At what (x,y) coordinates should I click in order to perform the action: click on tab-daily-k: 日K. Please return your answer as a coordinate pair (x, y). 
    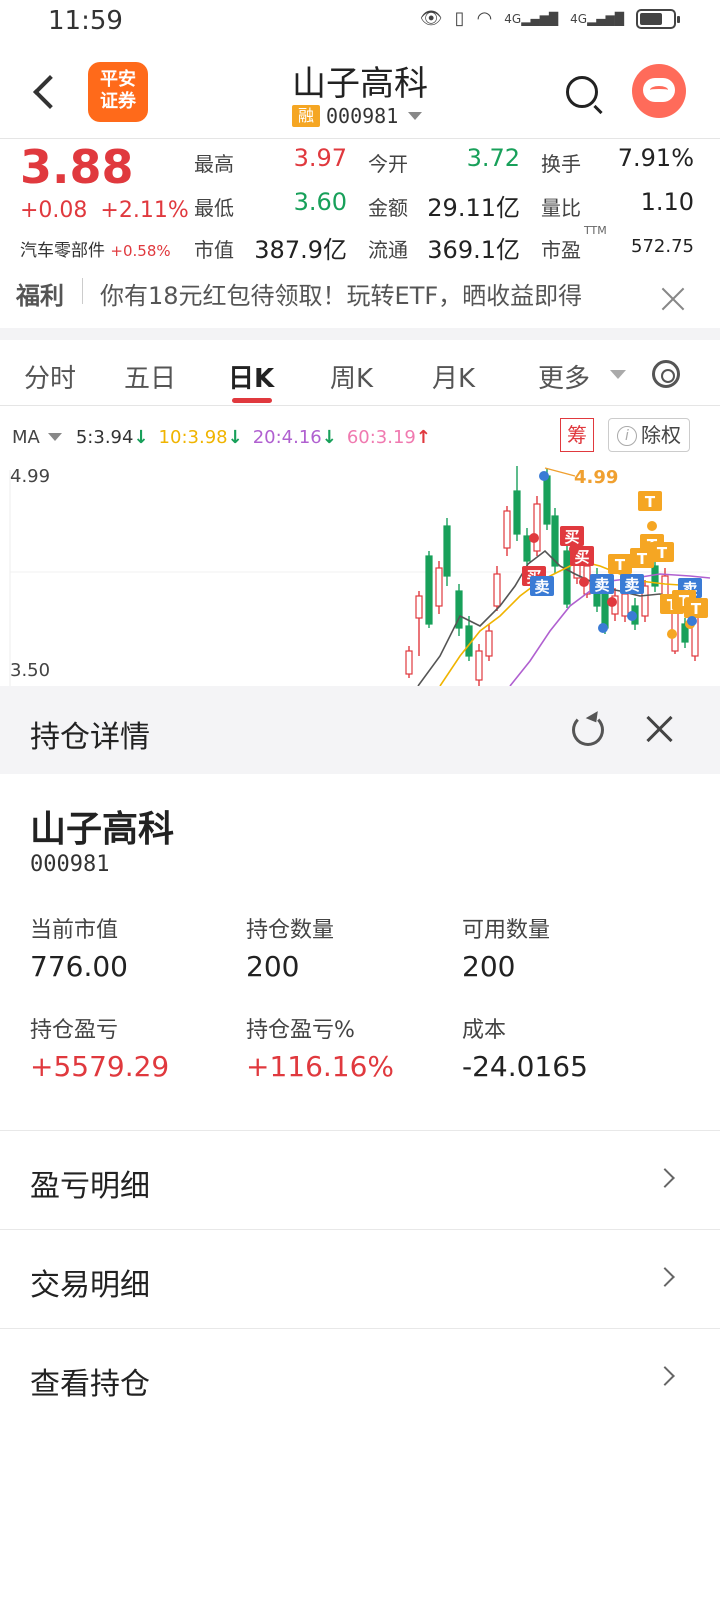
    Looking at the image, I should click on (251, 376).